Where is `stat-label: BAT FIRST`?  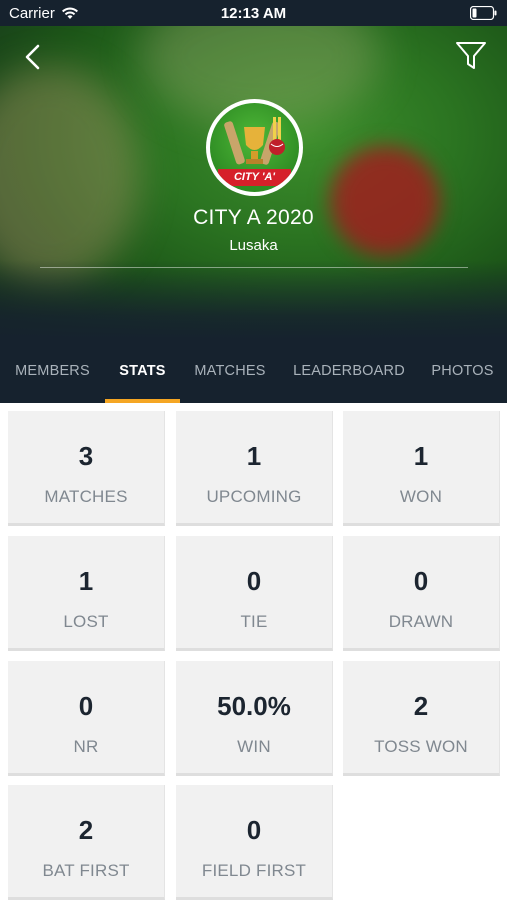
stat-label: BAT FIRST is located at coordinates (86, 870).